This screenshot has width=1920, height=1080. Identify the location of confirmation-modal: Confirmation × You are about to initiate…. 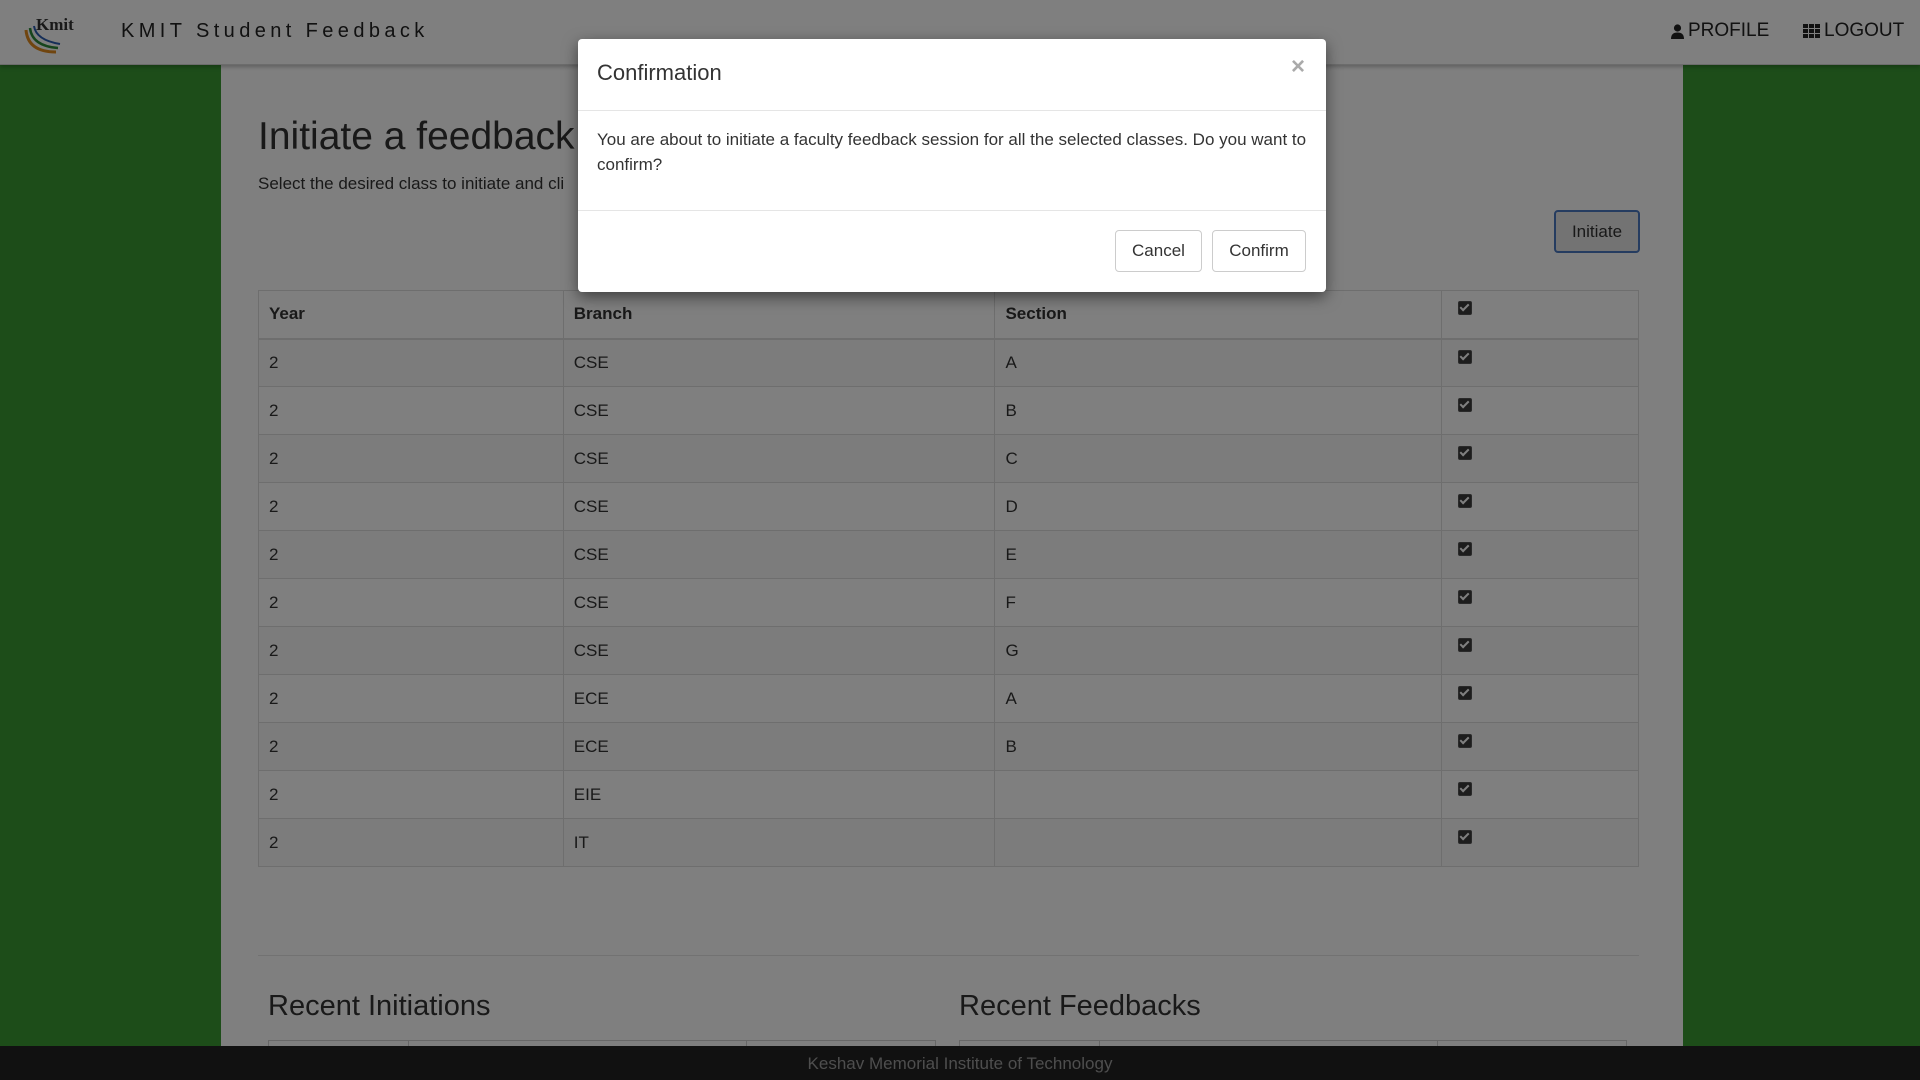
(952, 165).